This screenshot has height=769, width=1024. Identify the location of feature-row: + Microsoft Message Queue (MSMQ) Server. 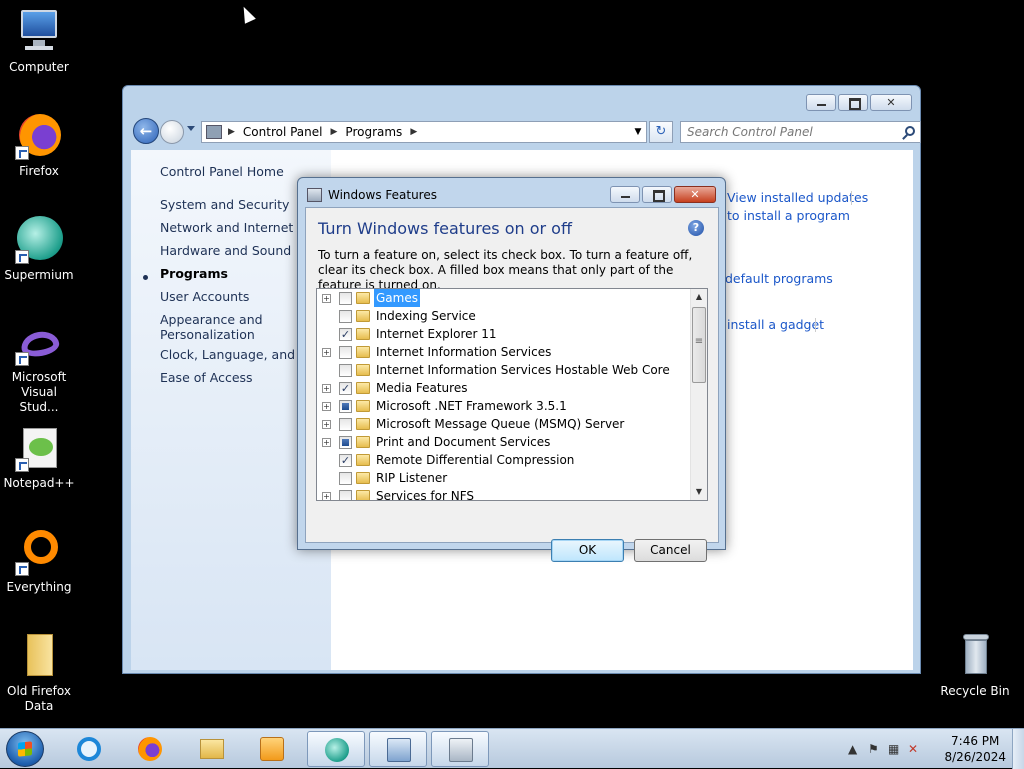
(504, 424).